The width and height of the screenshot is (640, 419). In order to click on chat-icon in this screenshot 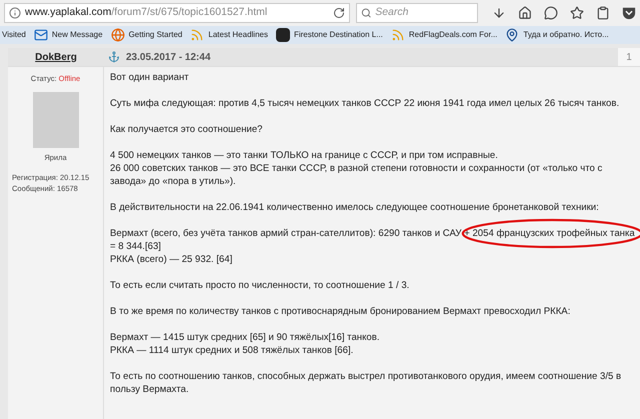, I will do `click(551, 13)`.